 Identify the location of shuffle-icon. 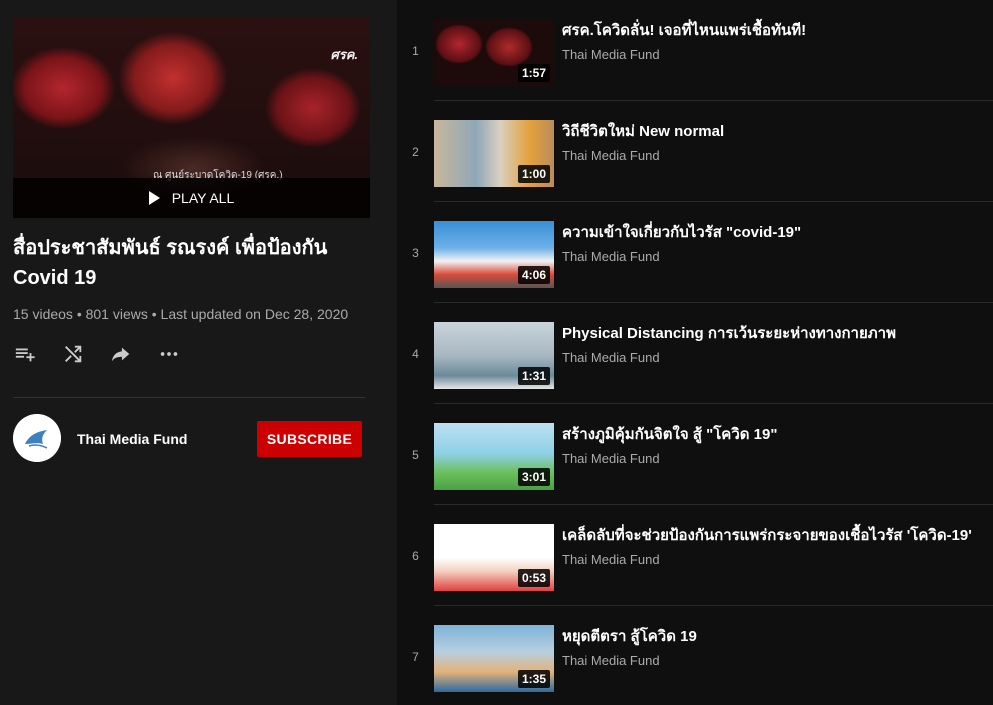
(73, 354).